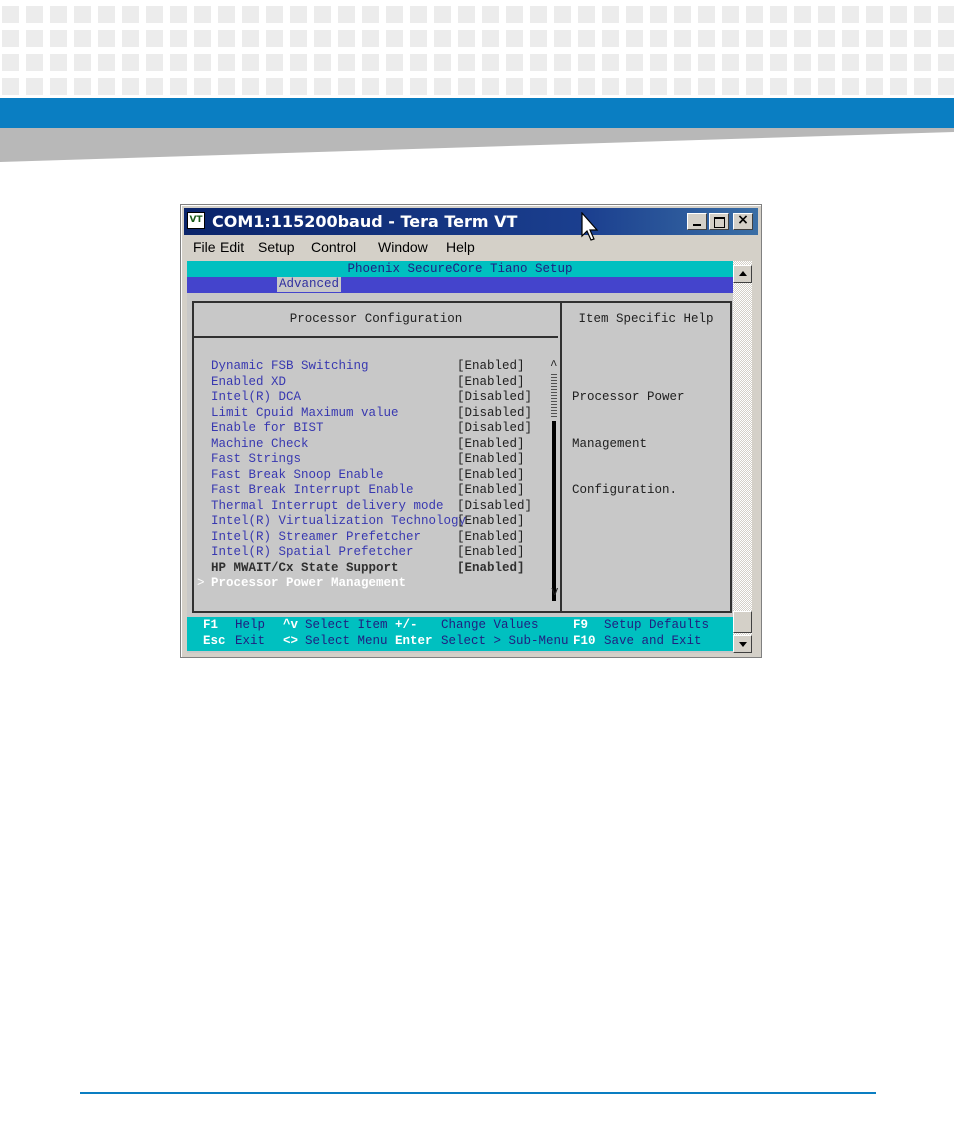 The width and height of the screenshot is (954, 1145). Describe the element at coordinates (719, 221) in the screenshot. I see `maximize-button` at that location.